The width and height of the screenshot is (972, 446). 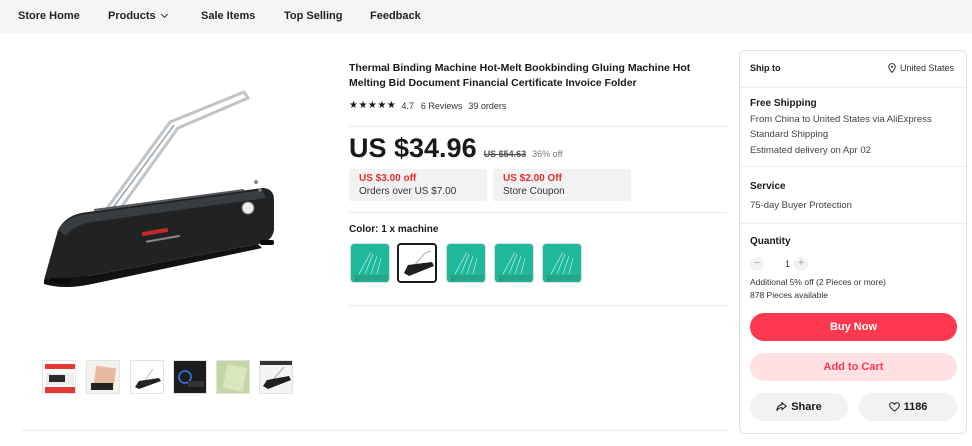 What do you see at coordinates (407, 105) in the screenshot?
I see `rating-value: 4.7` at bounding box center [407, 105].